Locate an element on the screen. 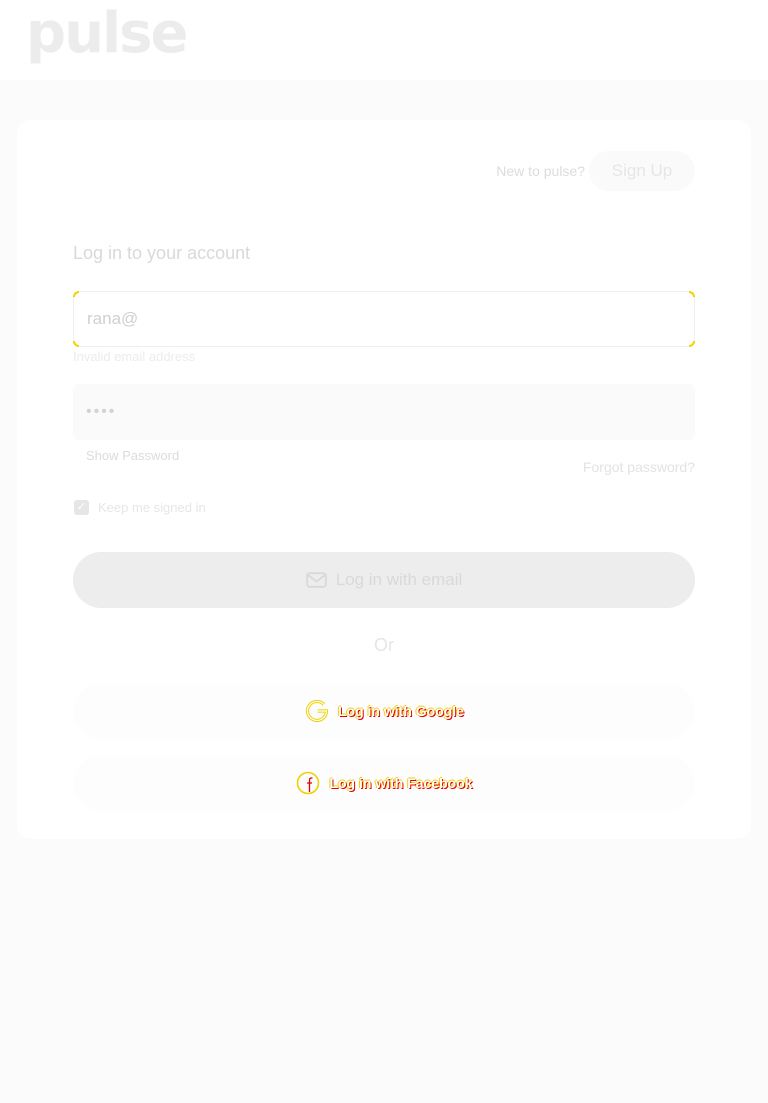 This screenshot has height=1103, width=768. keep-signed-in-label: Keep me signed in is located at coordinates (152, 507).